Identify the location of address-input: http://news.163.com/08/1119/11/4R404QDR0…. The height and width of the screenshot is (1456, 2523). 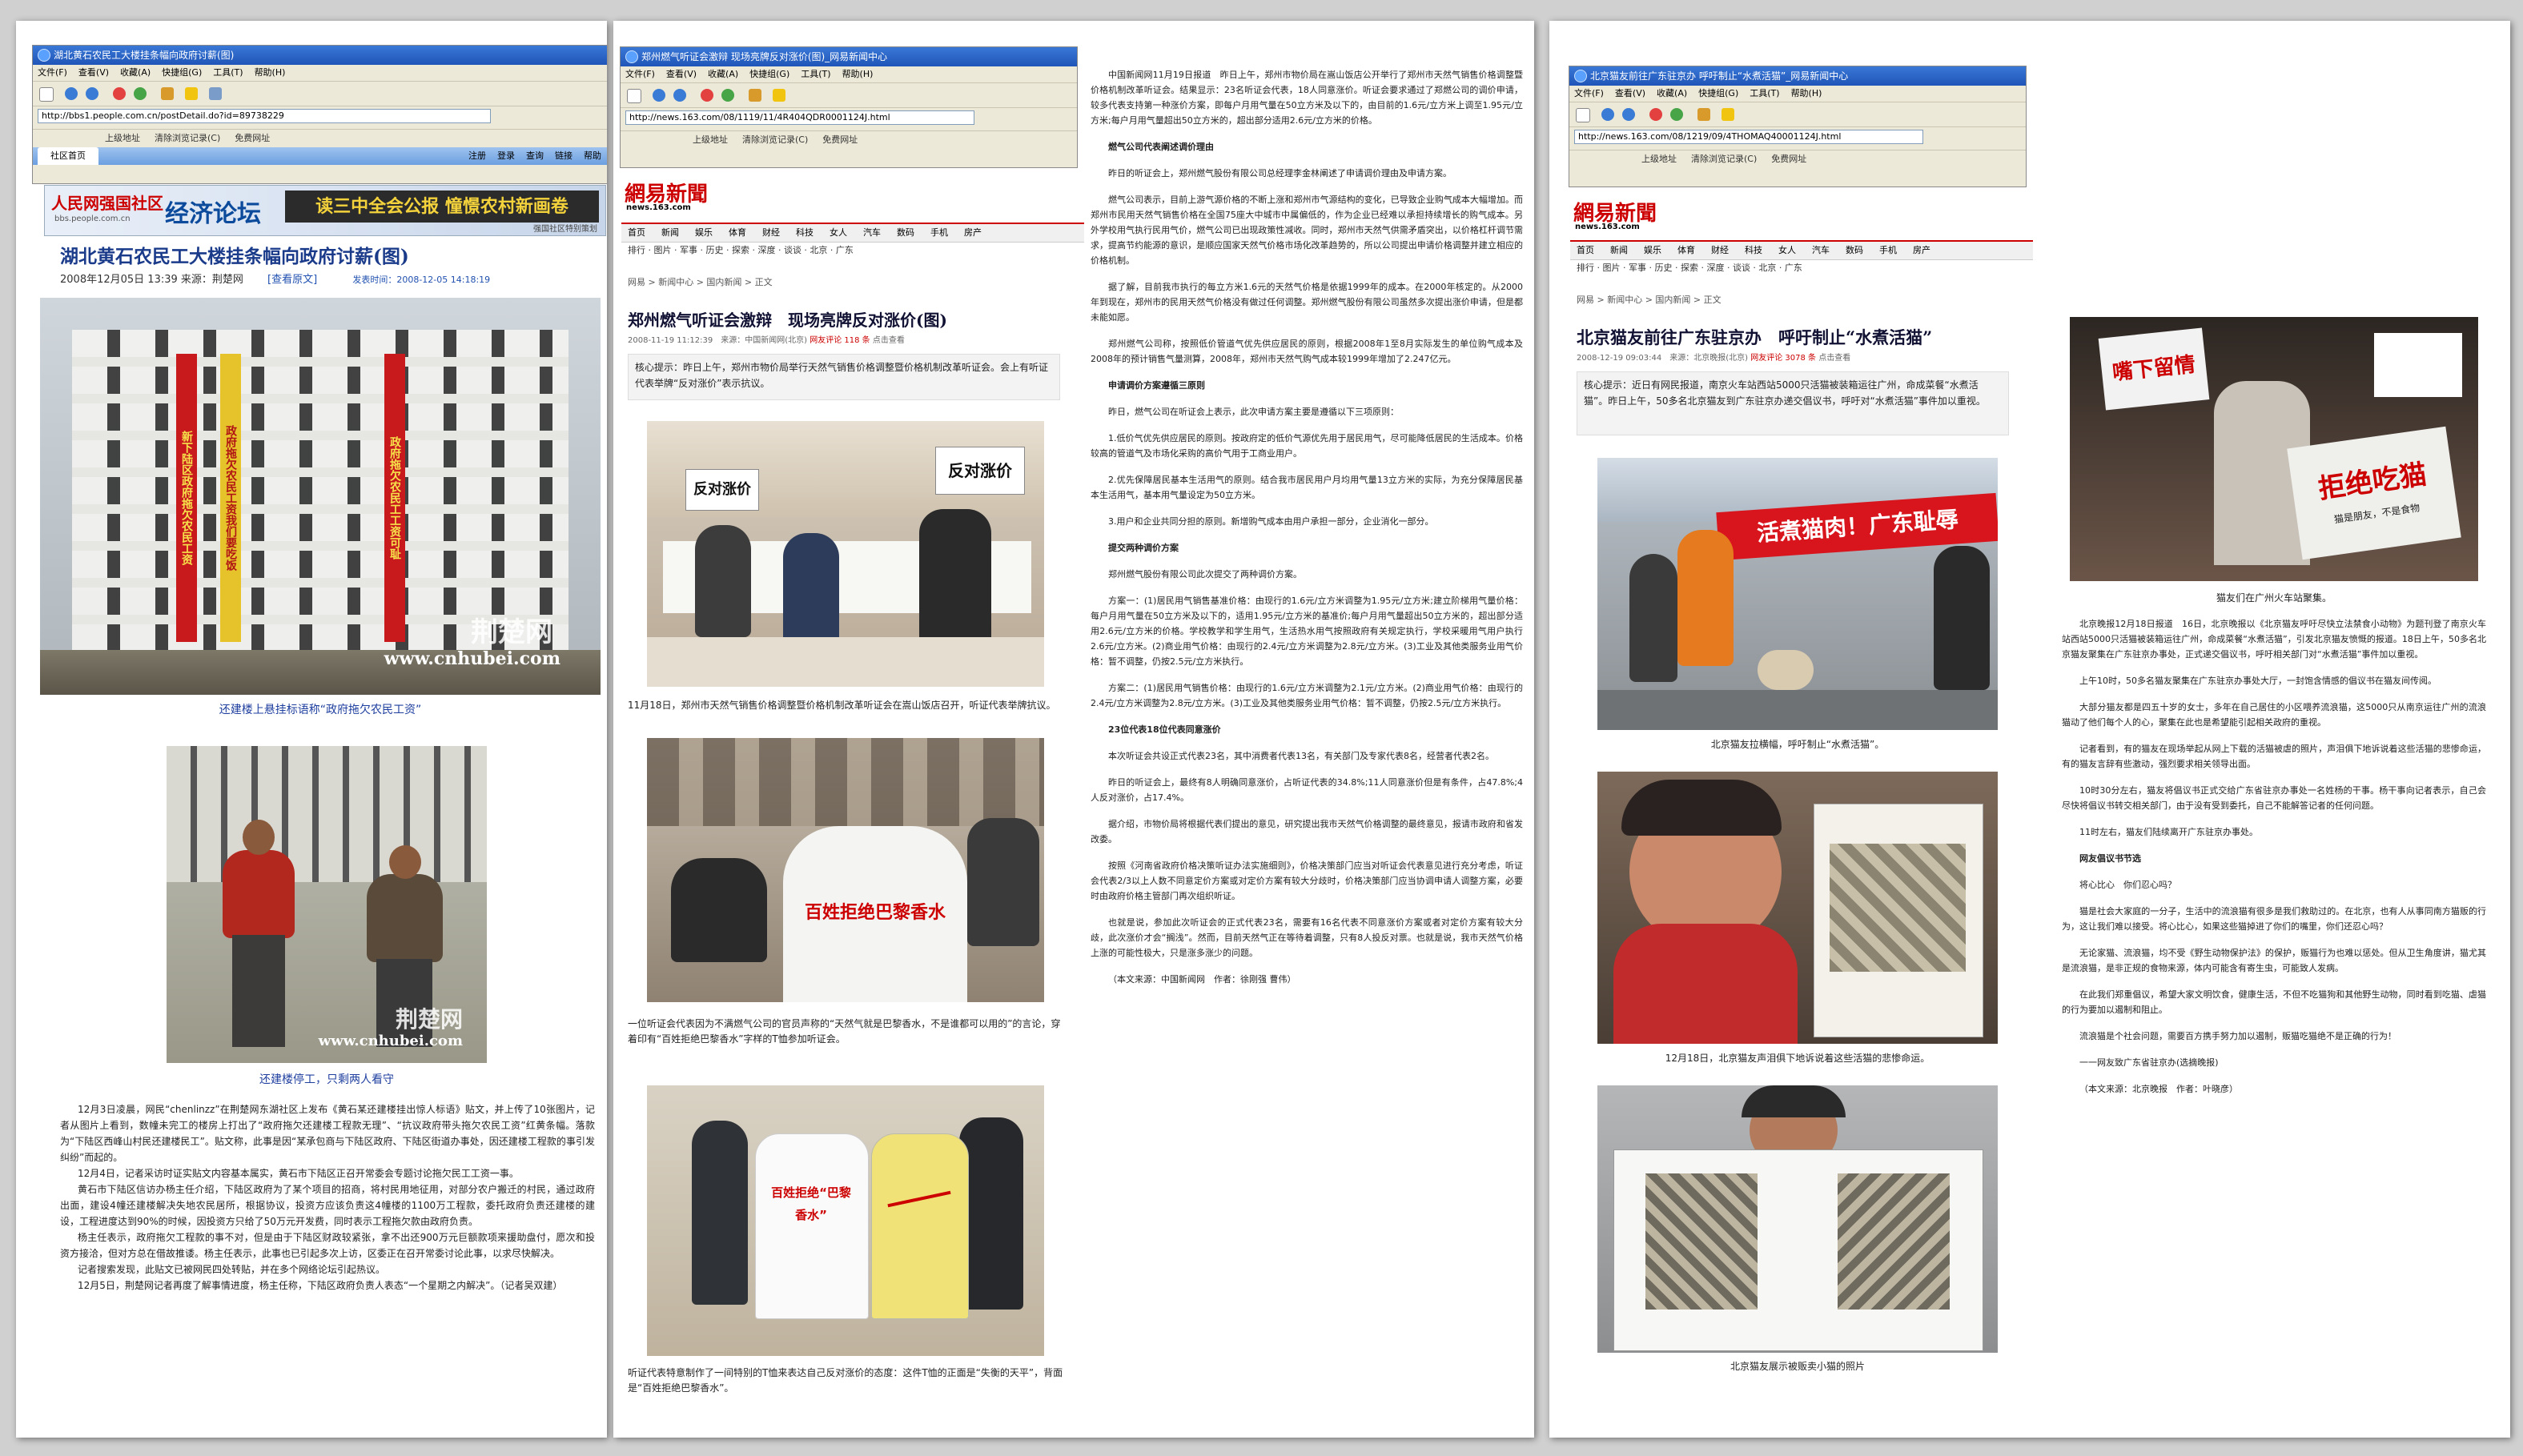
(799, 118).